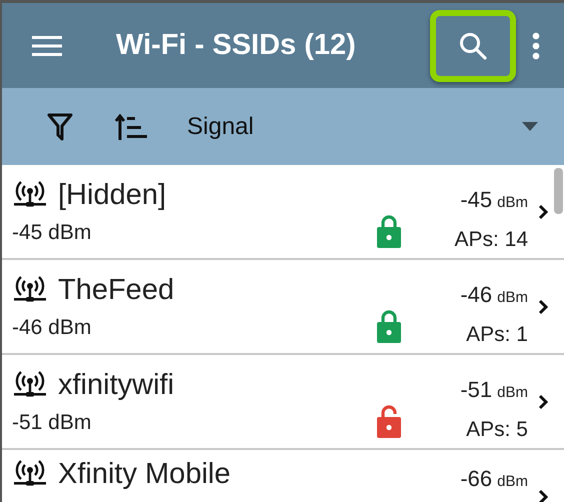 The height and width of the screenshot is (502, 564). I want to click on search-icon, so click(473, 45).